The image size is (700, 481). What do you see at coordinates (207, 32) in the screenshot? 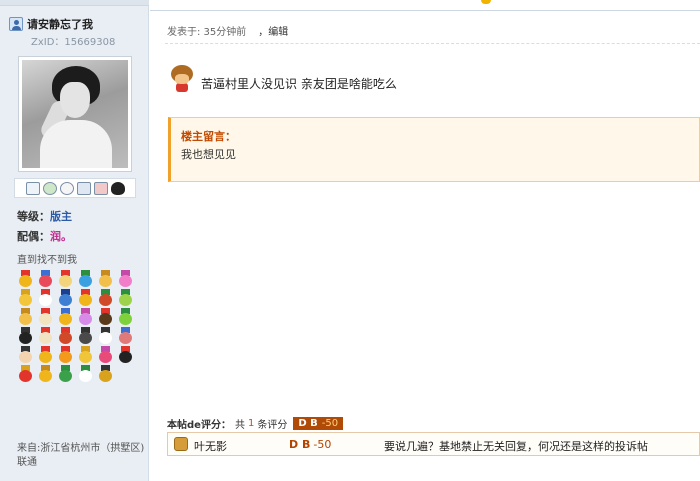
I see `post-time: 发表于: 35分钟前` at bounding box center [207, 32].